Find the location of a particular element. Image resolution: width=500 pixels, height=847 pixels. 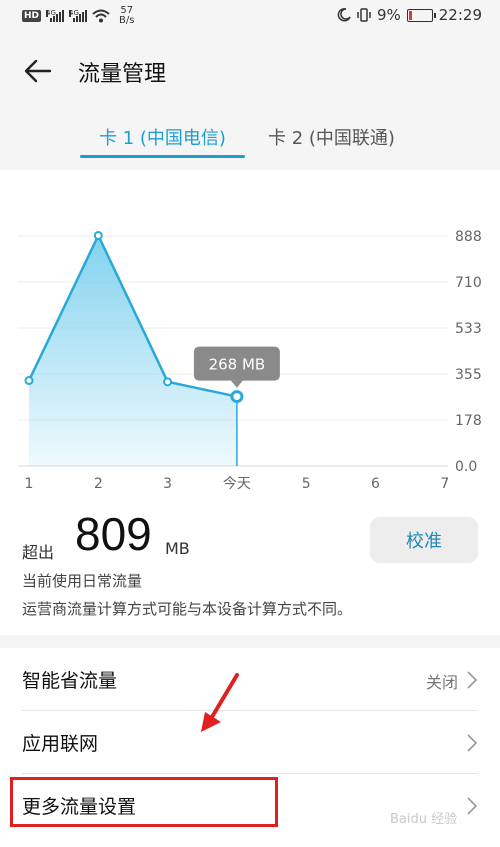

network-type-2: 4G is located at coordinates (74, 13).